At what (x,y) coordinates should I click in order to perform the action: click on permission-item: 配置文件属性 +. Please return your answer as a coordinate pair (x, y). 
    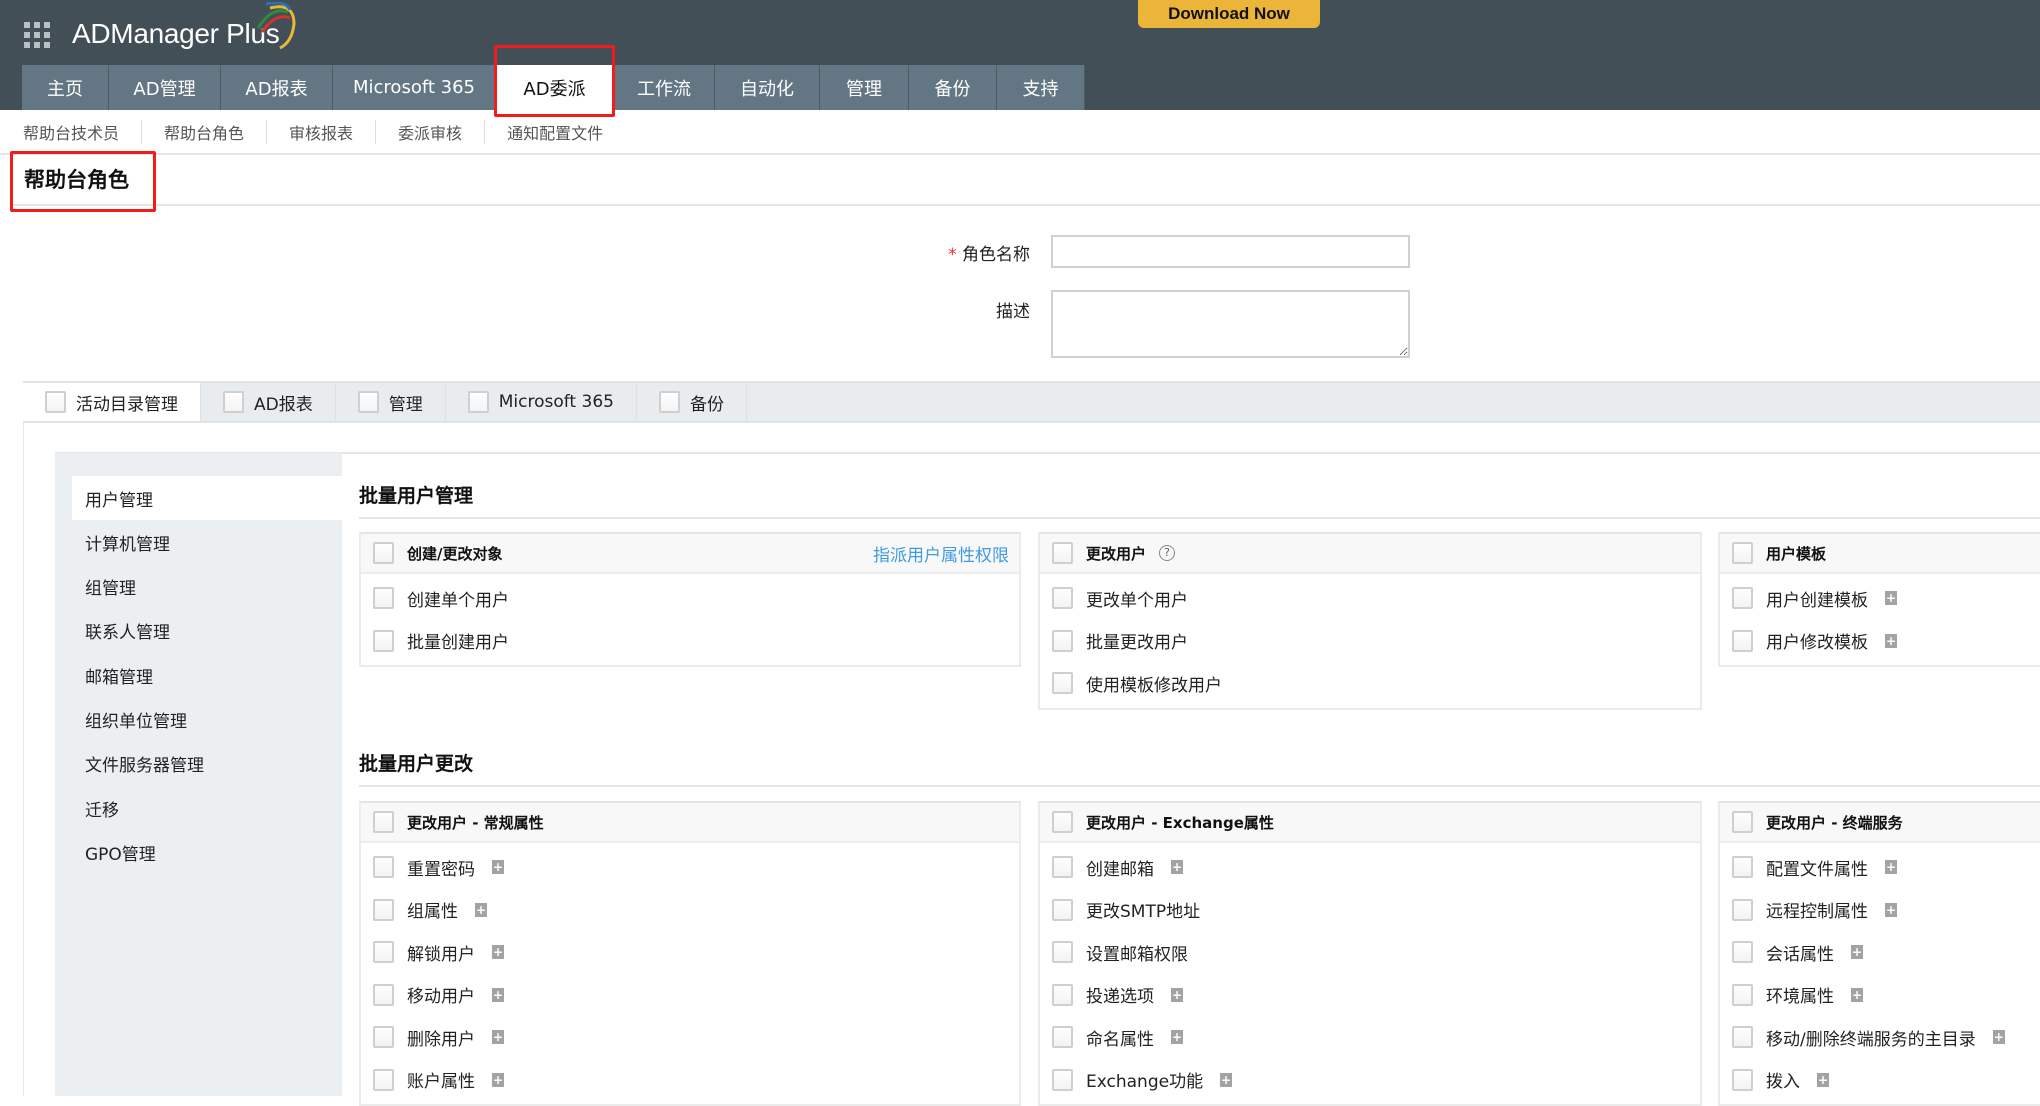
    Looking at the image, I should click on (1880, 867).